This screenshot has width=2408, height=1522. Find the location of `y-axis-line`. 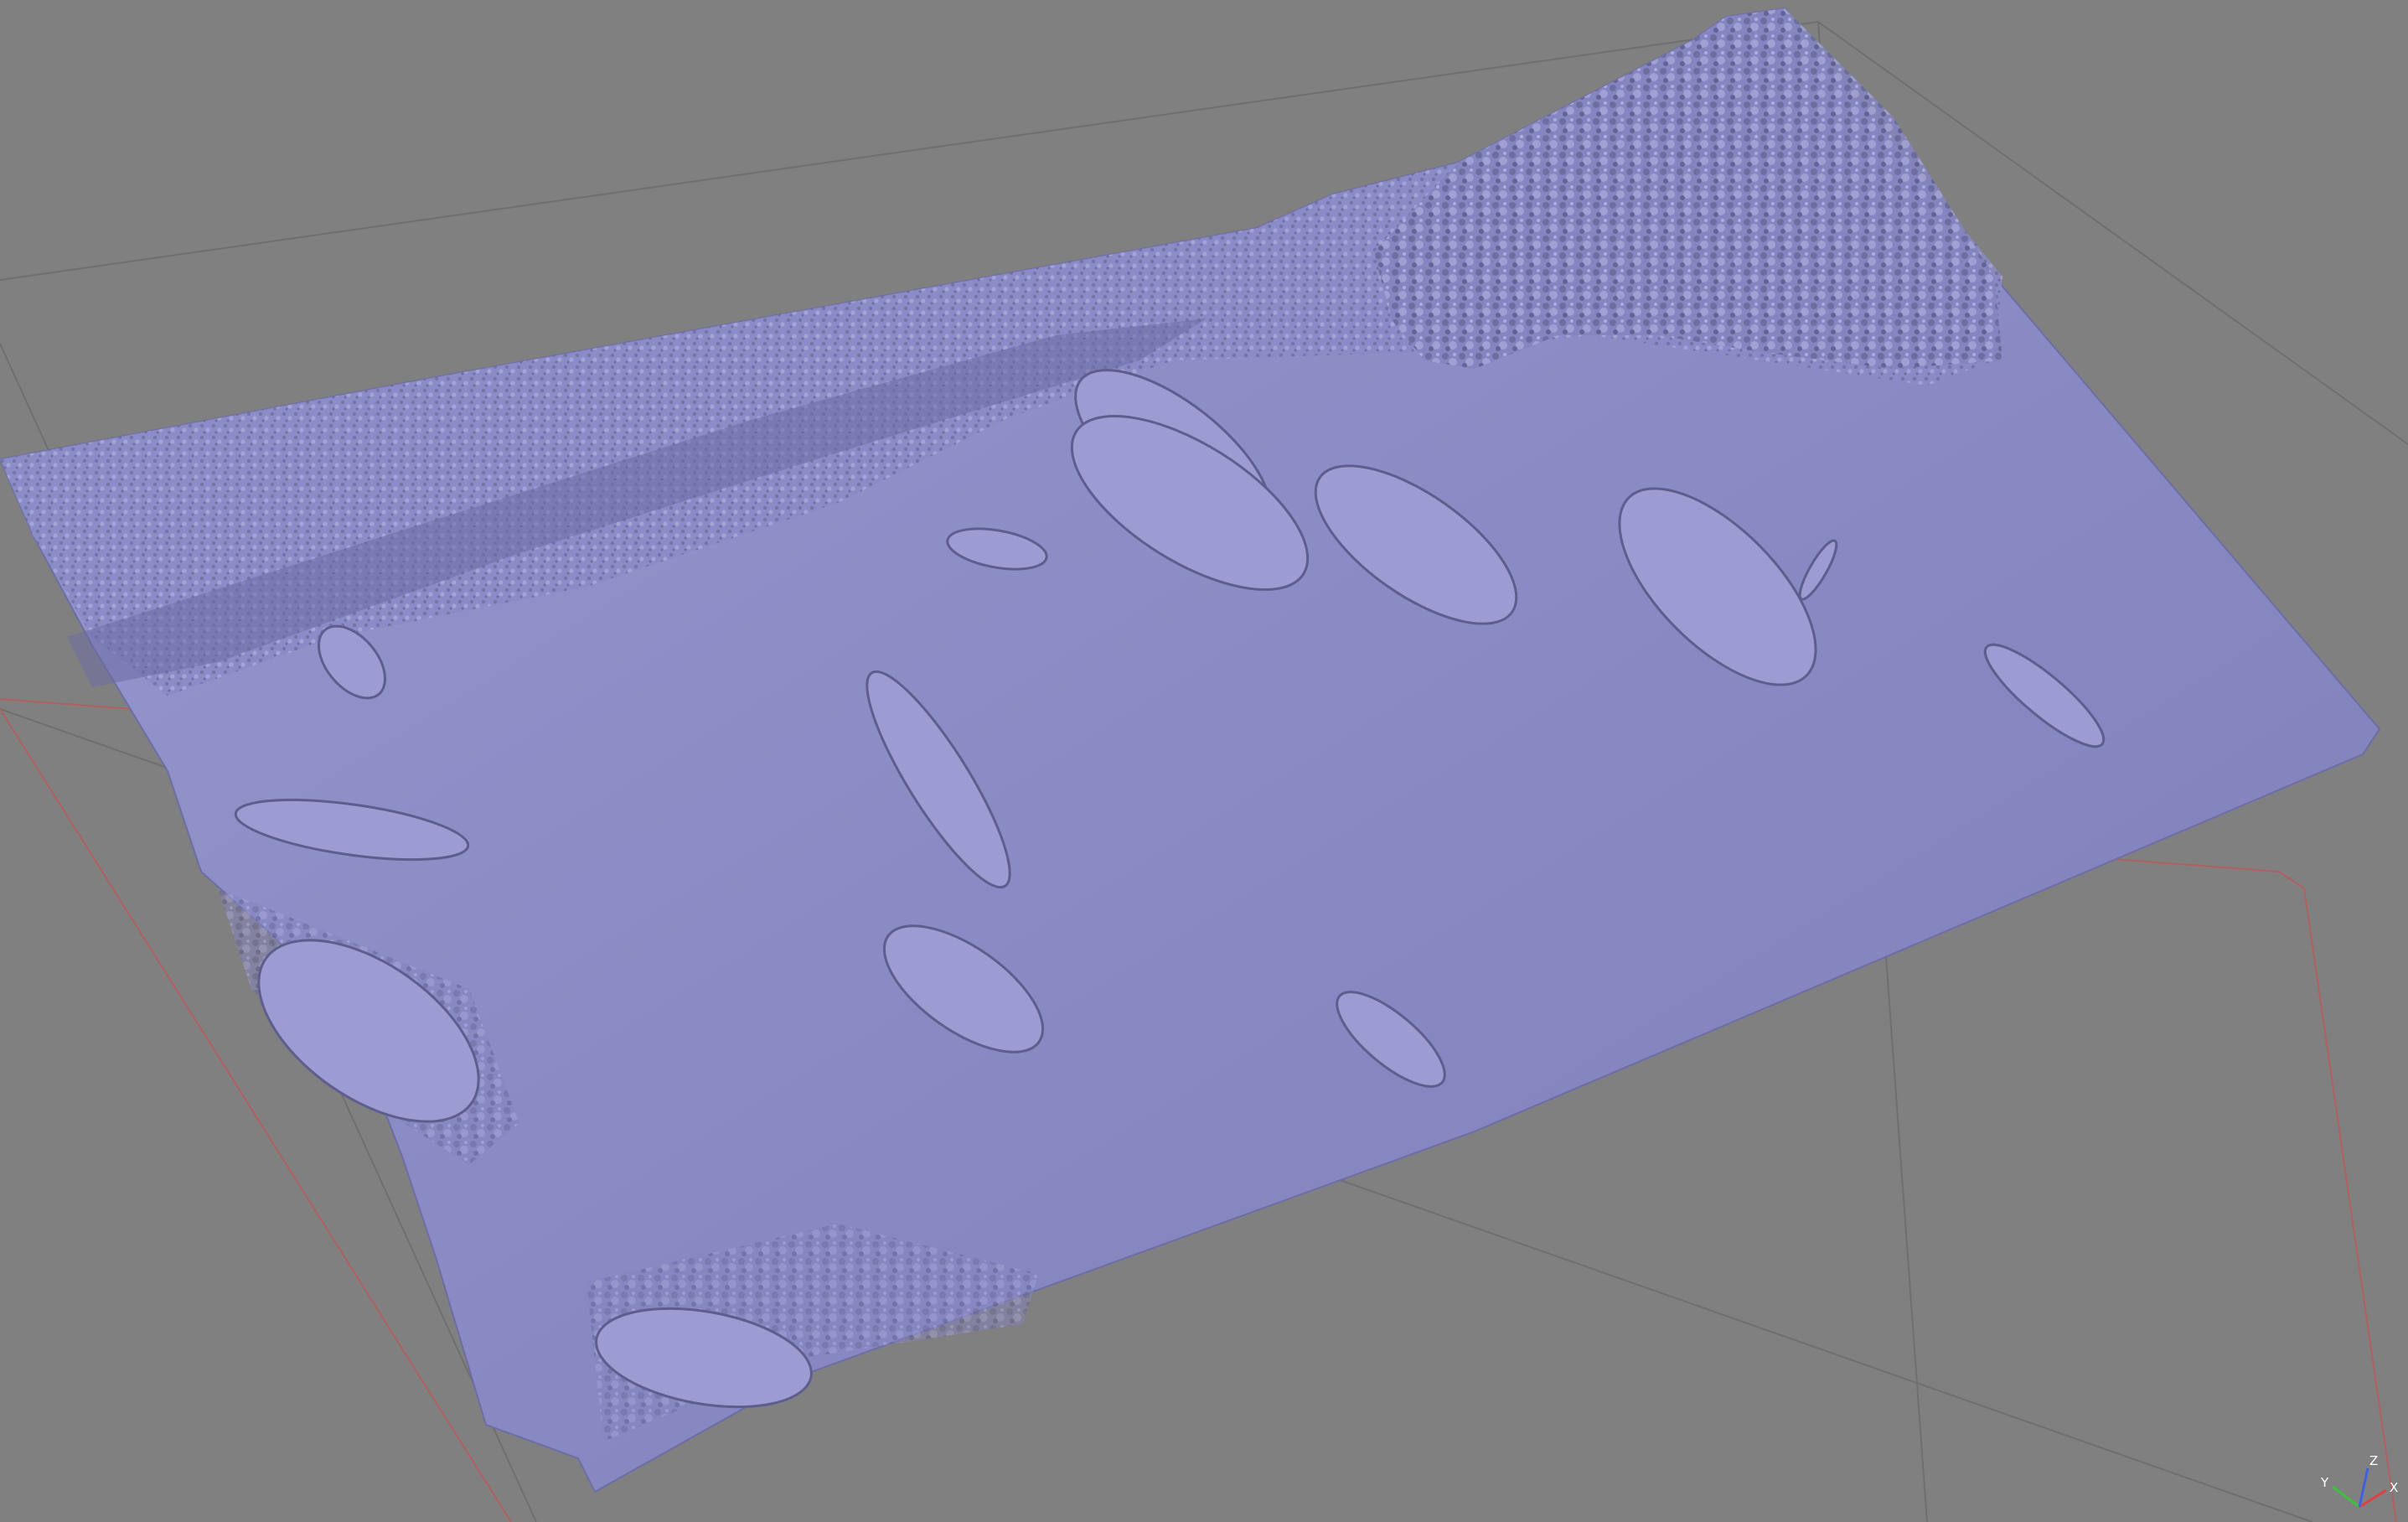

y-axis-line is located at coordinates (2346, 1497).